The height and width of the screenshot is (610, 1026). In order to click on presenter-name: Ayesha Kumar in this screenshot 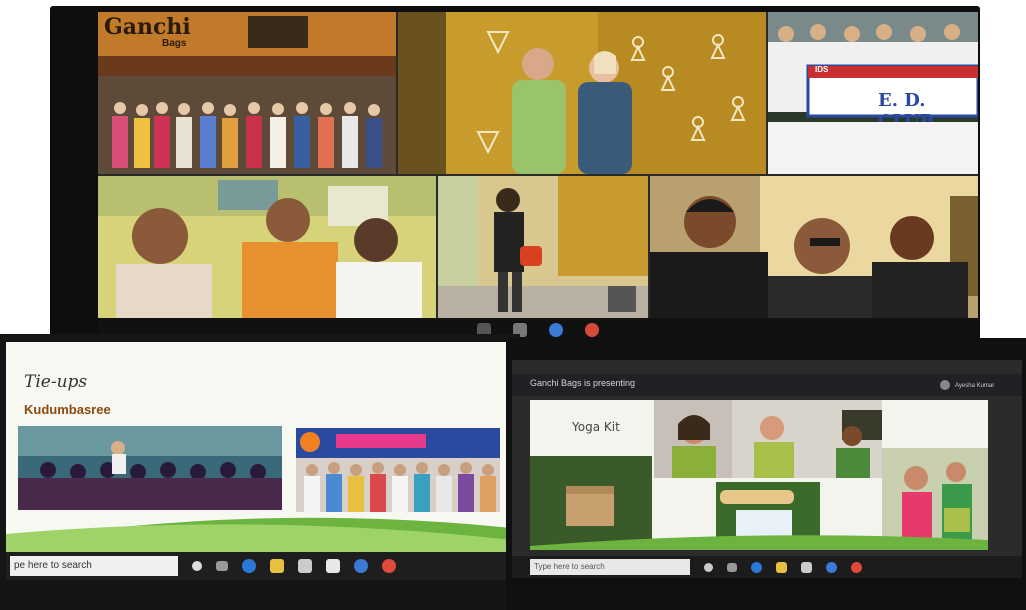, I will do `click(975, 386)`.